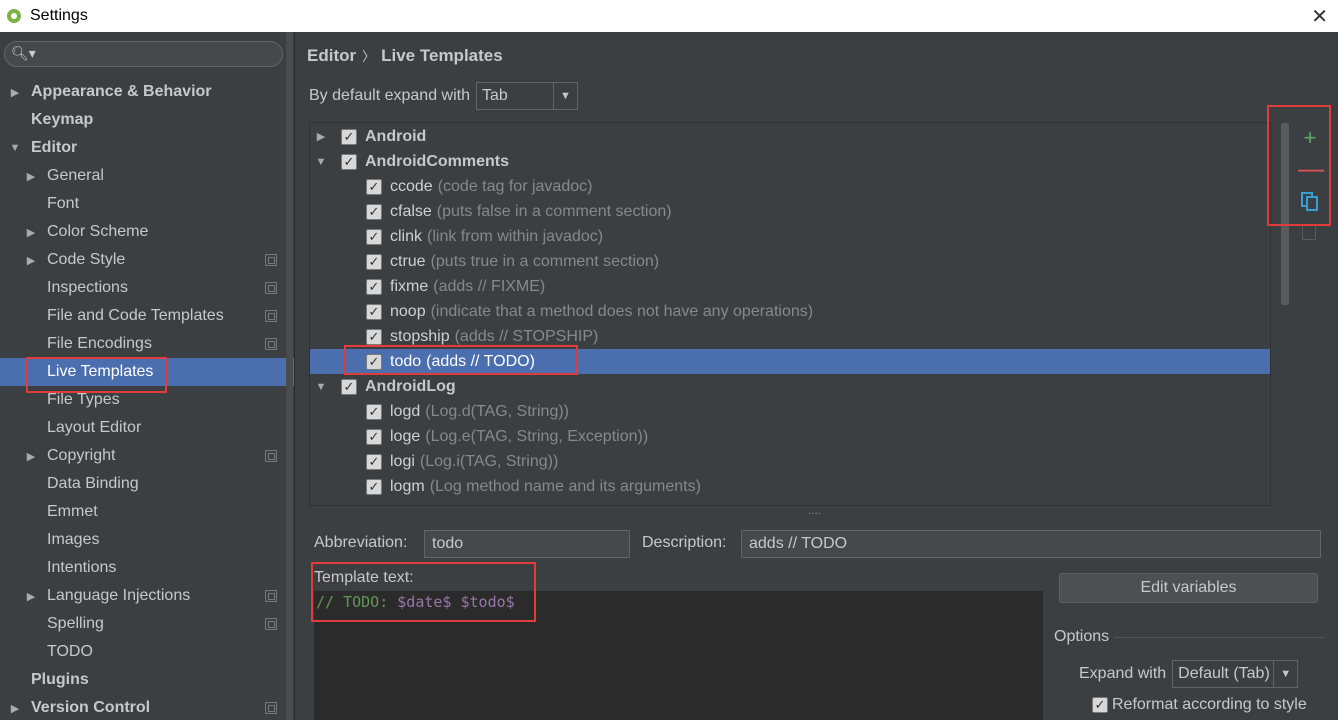 This screenshot has width=1338, height=720. What do you see at coordinates (814, 511) in the screenshot?
I see `splitter-handle: ‥‥` at bounding box center [814, 511].